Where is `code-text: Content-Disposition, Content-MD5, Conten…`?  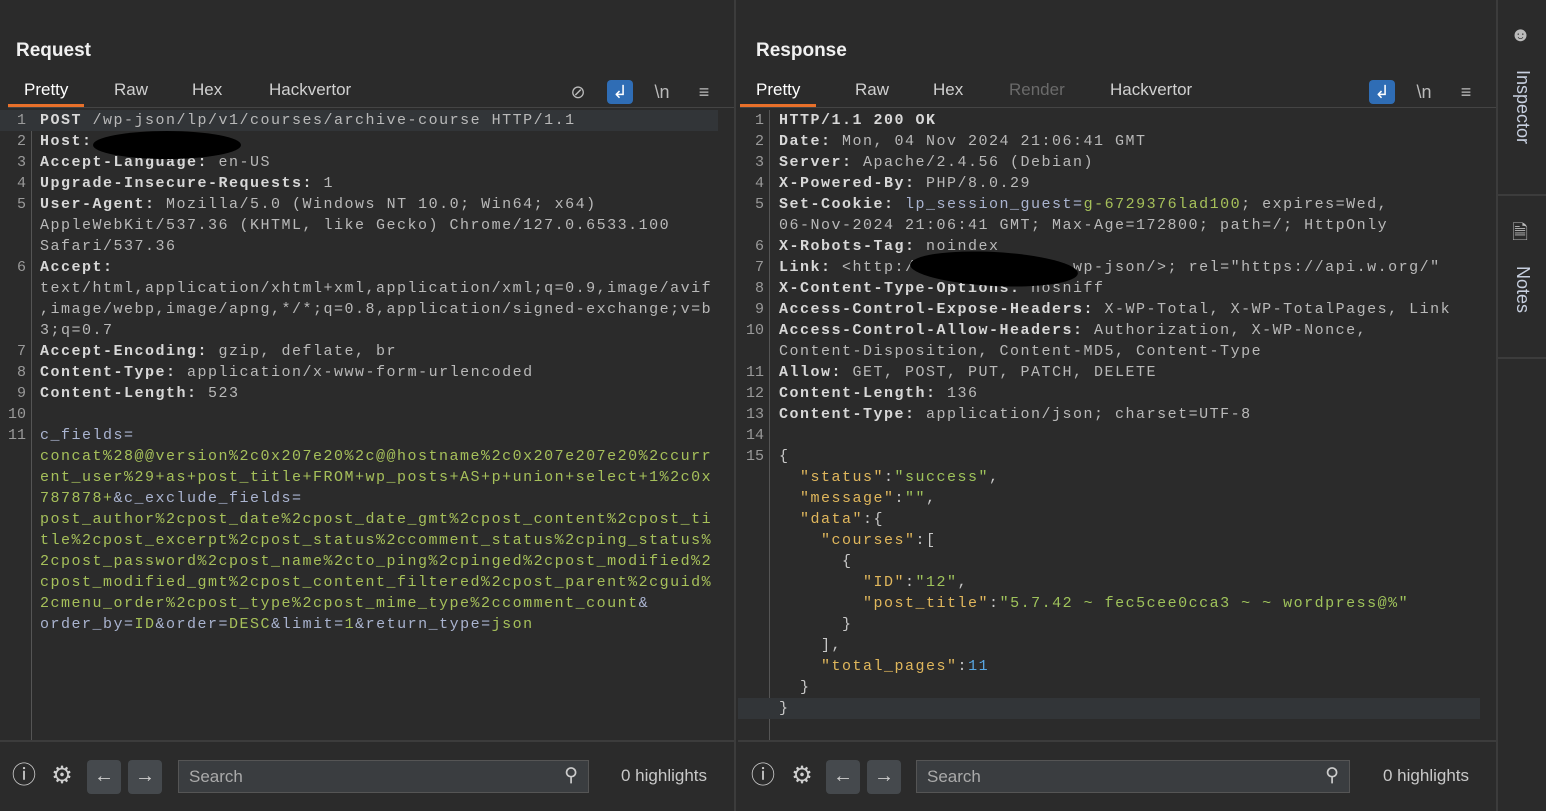 code-text: Content-Disposition, Content-MD5, Conten… is located at coordinates (1020, 351).